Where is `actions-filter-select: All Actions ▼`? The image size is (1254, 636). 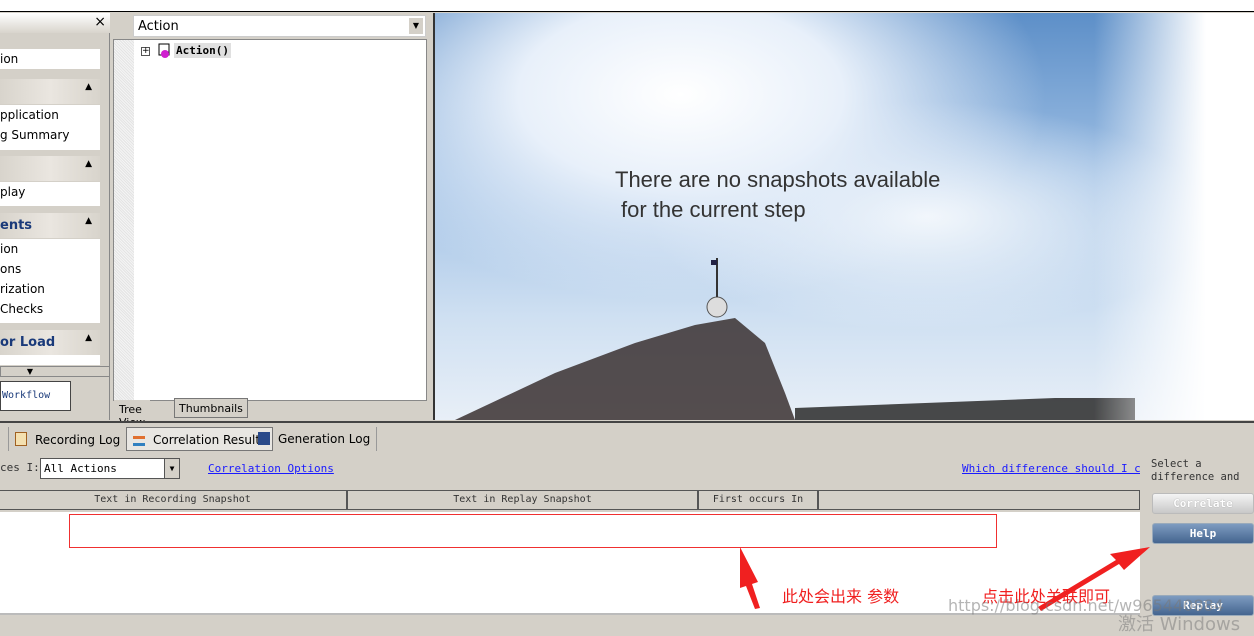
actions-filter-select: All Actions ▼ is located at coordinates (110, 468).